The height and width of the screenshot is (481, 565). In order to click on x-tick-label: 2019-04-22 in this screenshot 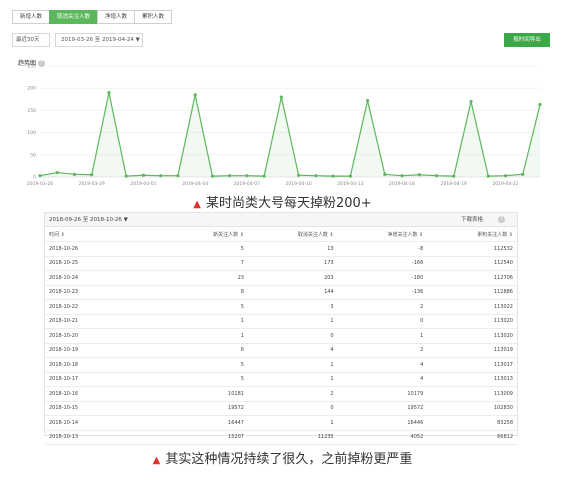, I will do `click(505, 184)`.